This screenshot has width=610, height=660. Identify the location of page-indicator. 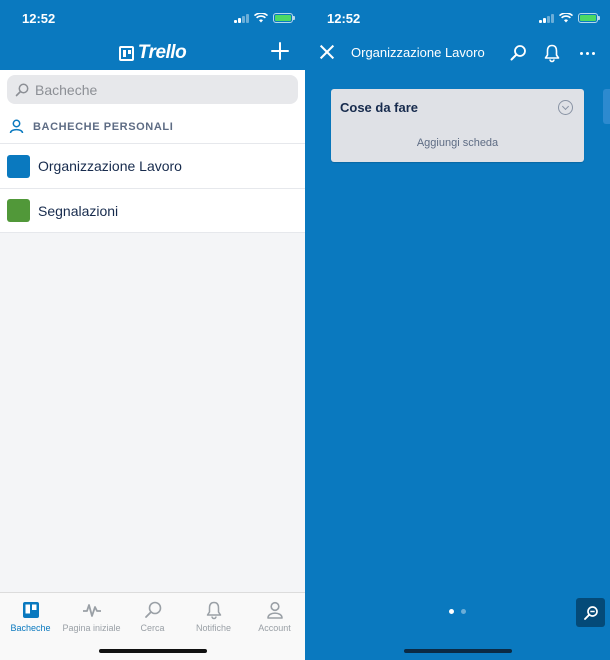
(457, 611).